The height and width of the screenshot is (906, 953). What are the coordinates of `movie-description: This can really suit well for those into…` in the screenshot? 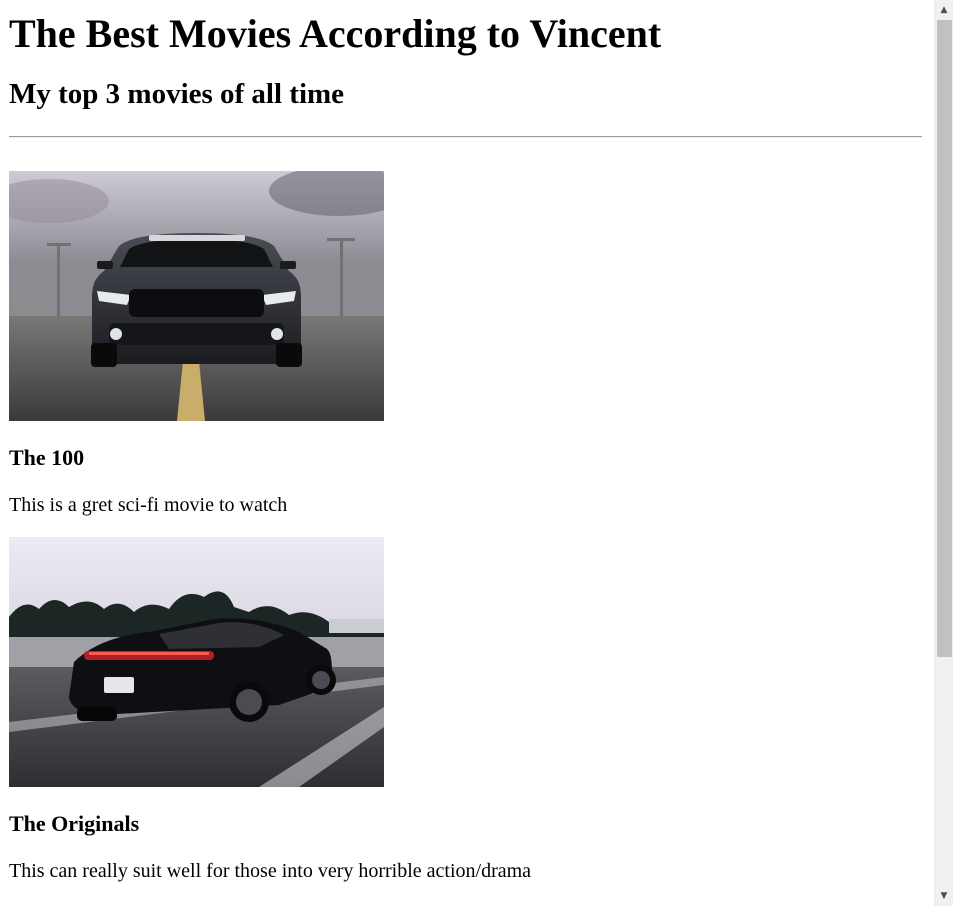 It's located at (270, 871).